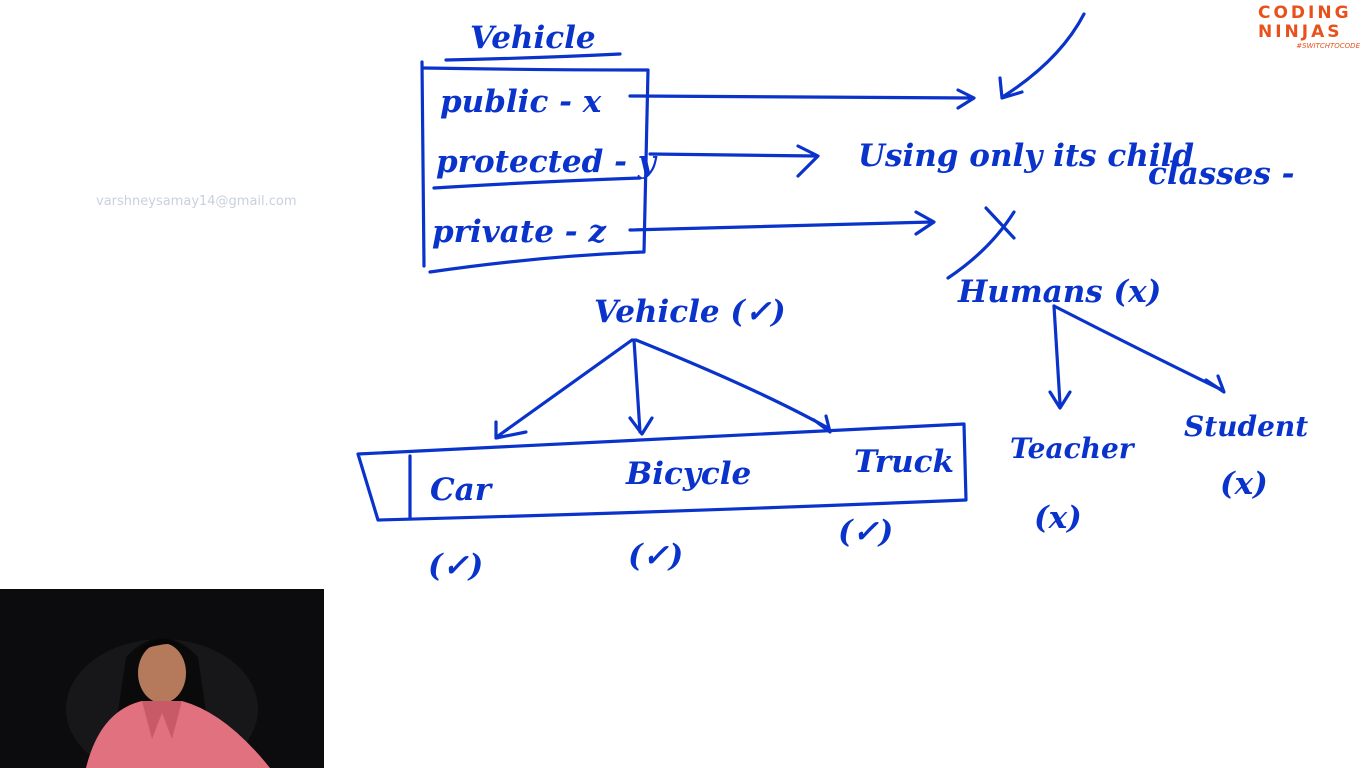  I want to click on mark-teacher: (x), so click(1058, 518).